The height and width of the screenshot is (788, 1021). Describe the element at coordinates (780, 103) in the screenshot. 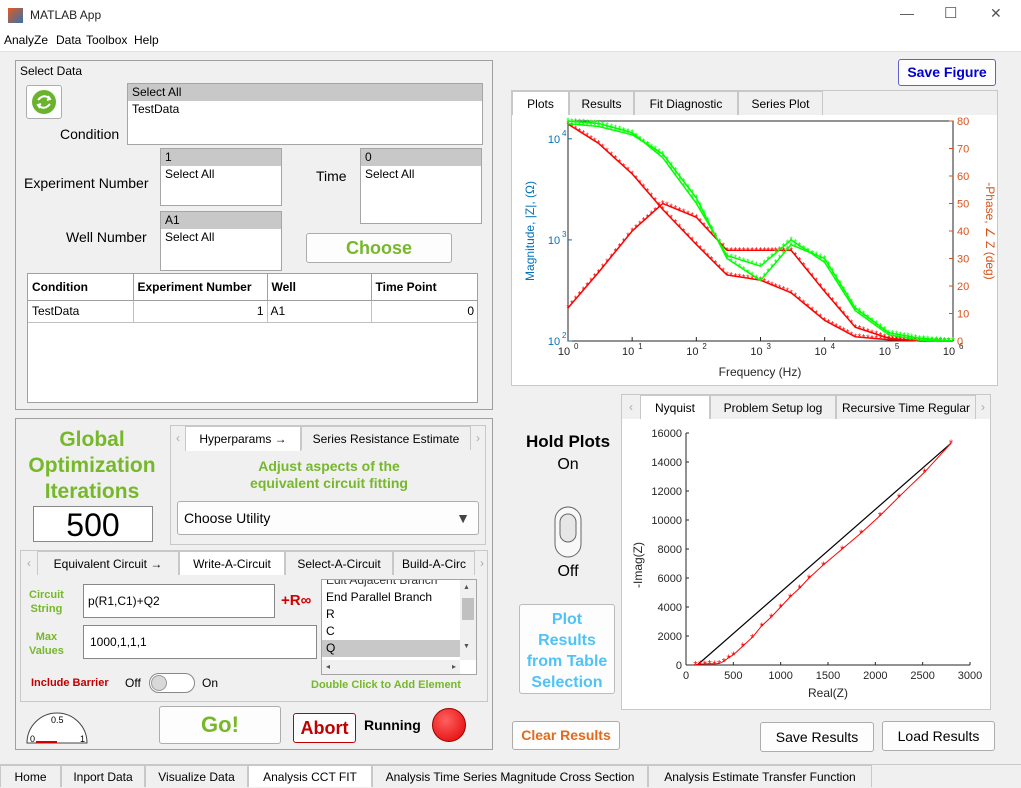

I see `tab-series-plot: Series Plot` at that location.